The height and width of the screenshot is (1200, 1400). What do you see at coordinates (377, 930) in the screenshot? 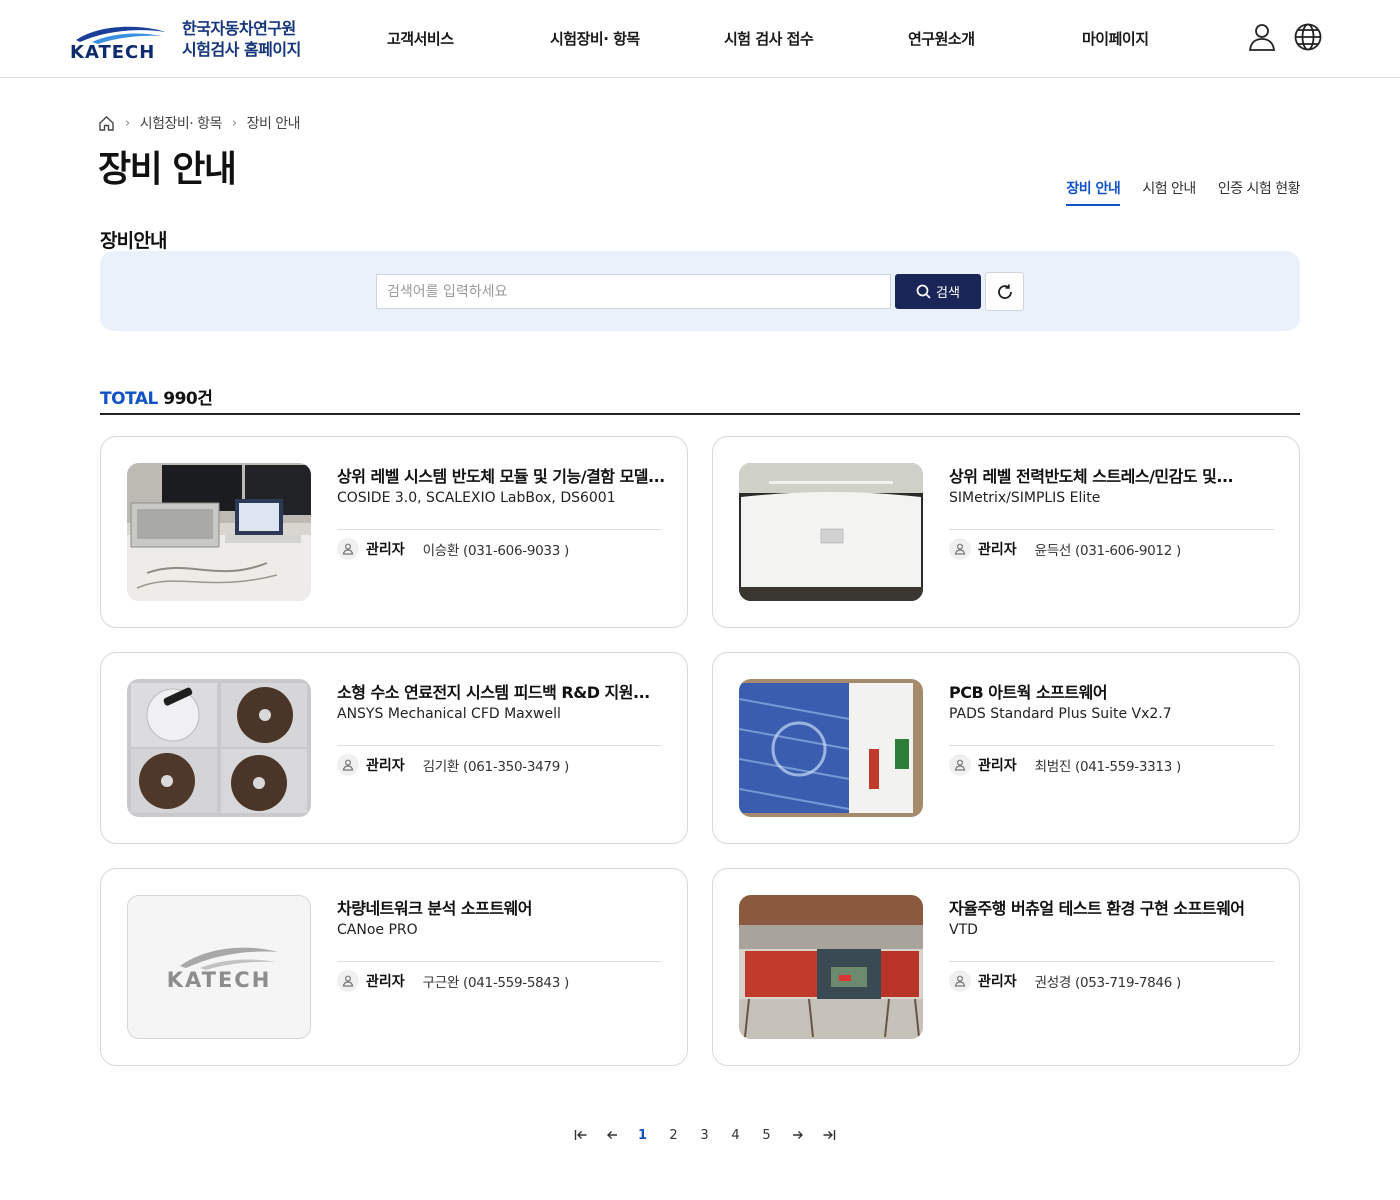
I see `card-subtitle: CANoe PRO` at bounding box center [377, 930].